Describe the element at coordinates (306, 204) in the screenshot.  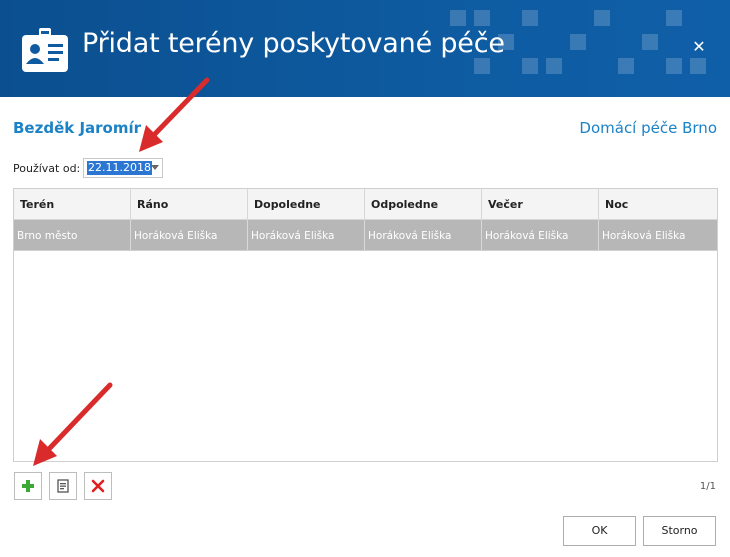
I see `column-header-dopoledne: Dopoledne` at that location.